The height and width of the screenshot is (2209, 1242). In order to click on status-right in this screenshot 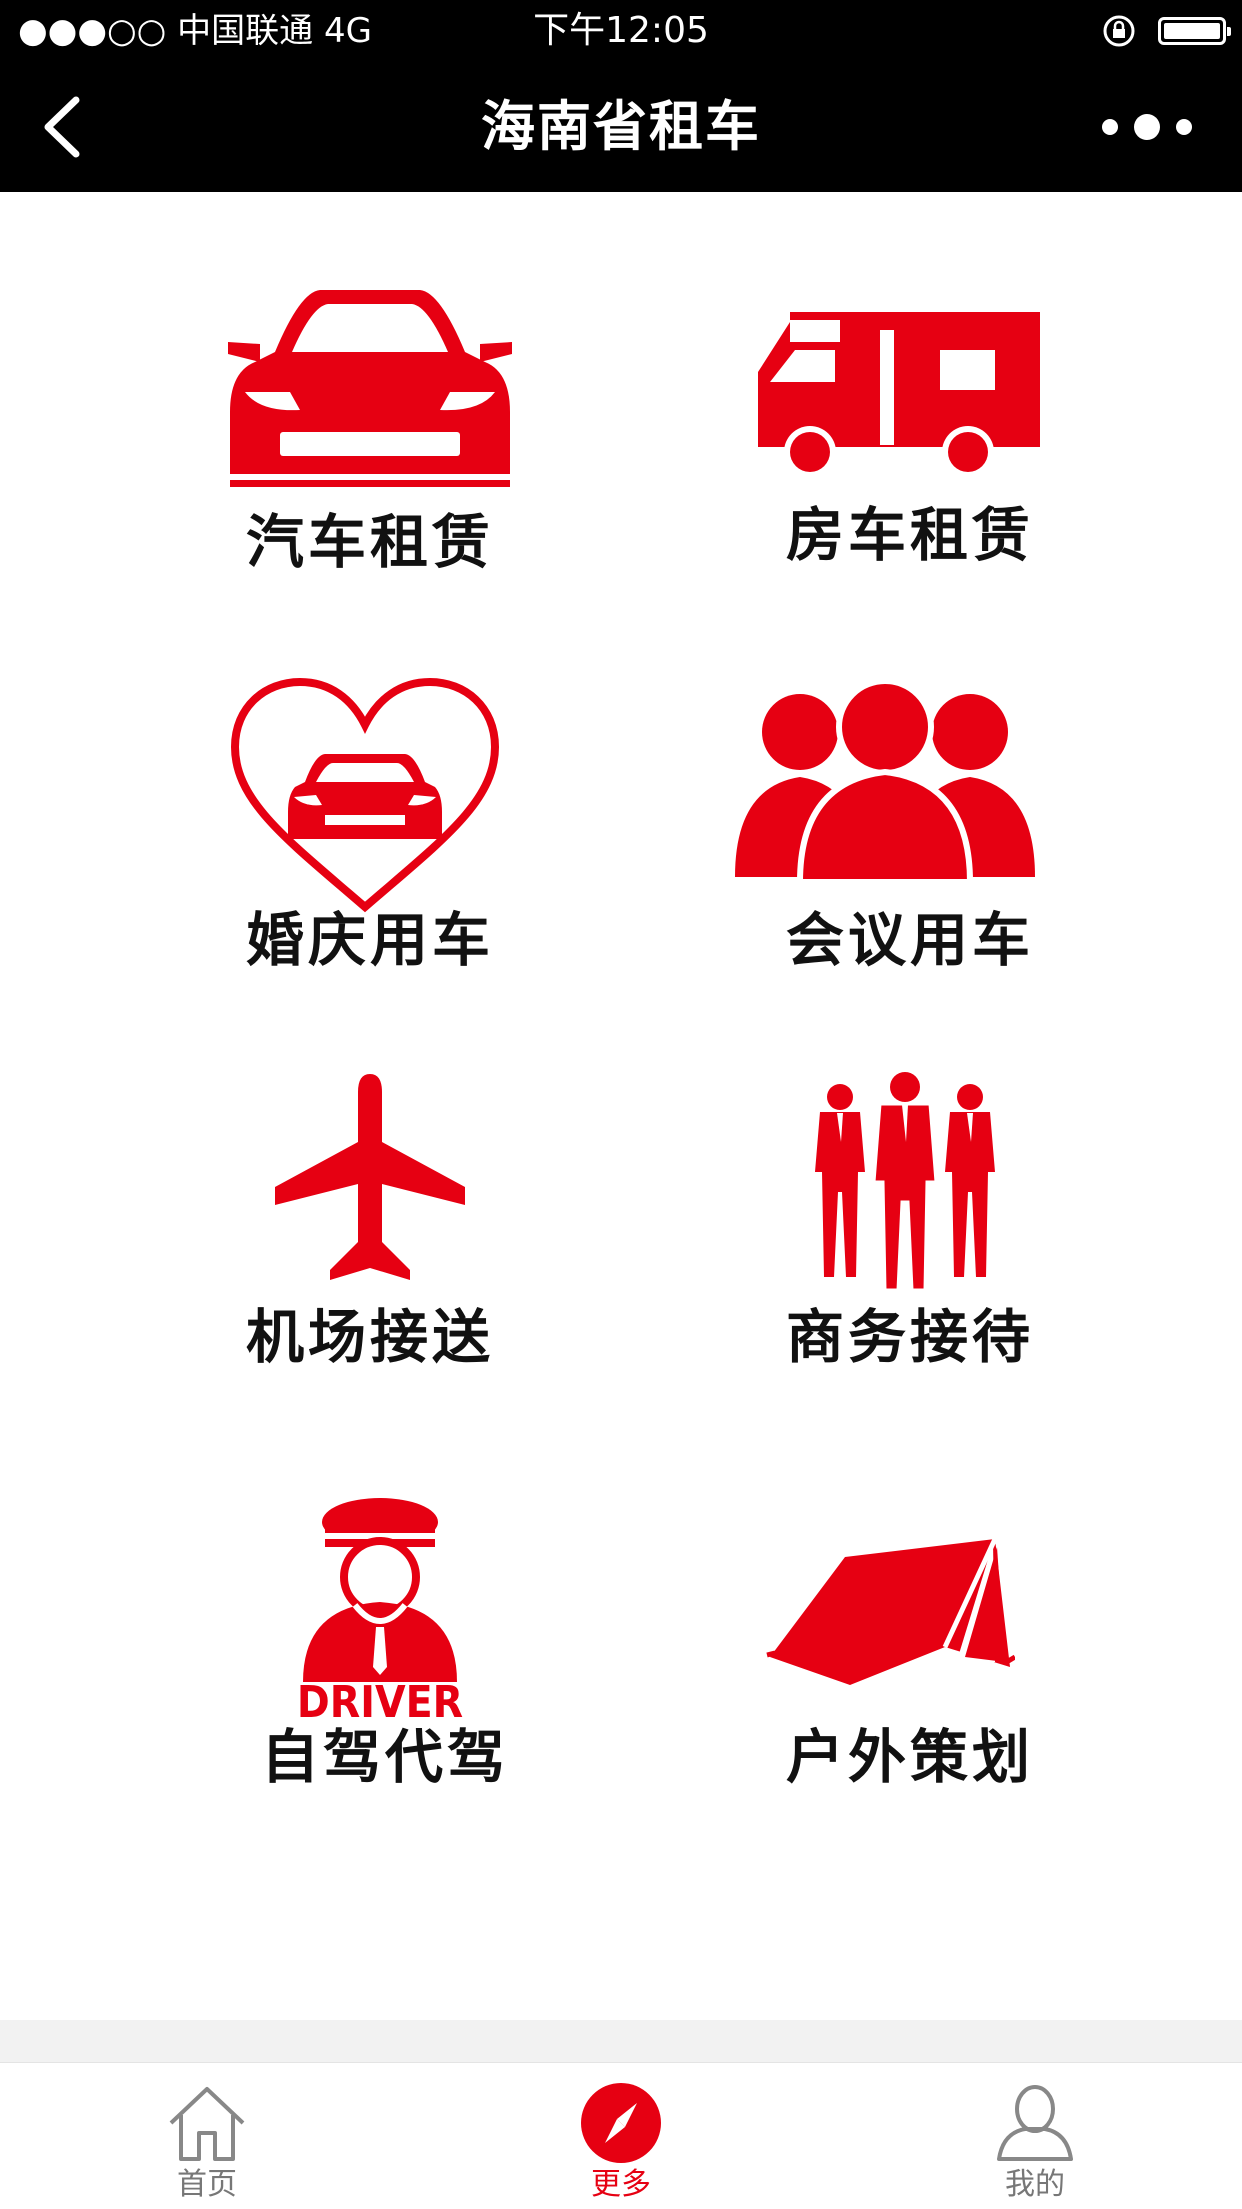, I will do `click(1166, 31)`.